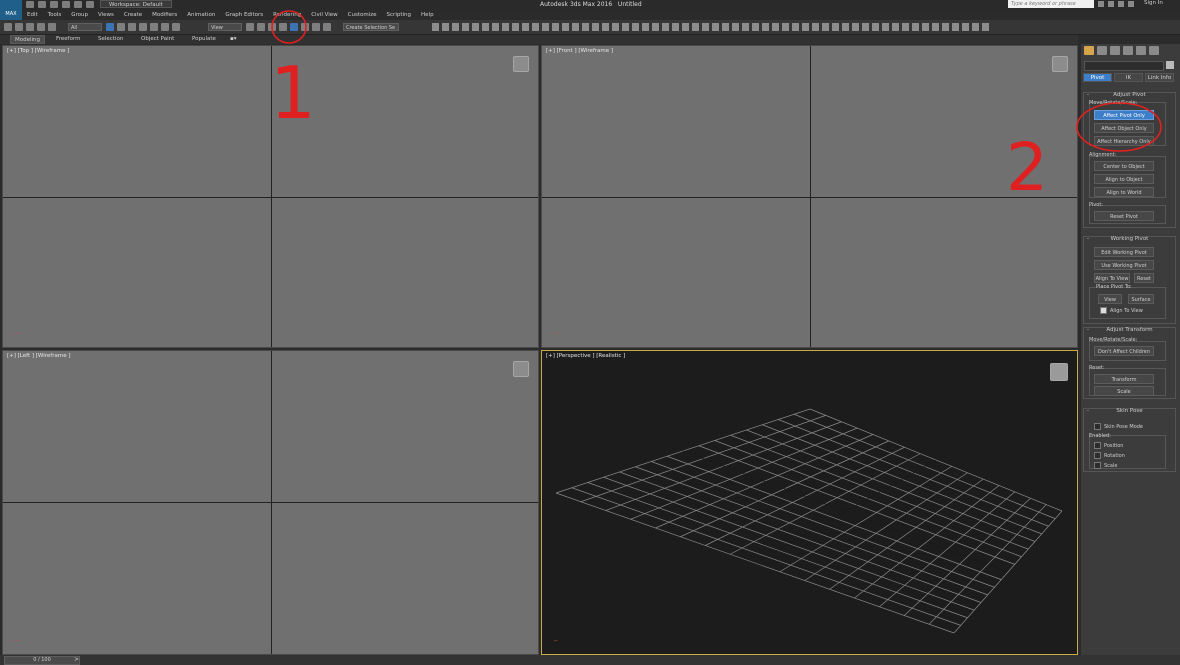 The height and width of the screenshot is (665, 1180). What do you see at coordinates (283, 27) in the screenshot?
I see `snaps-toggle-icon` at bounding box center [283, 27].